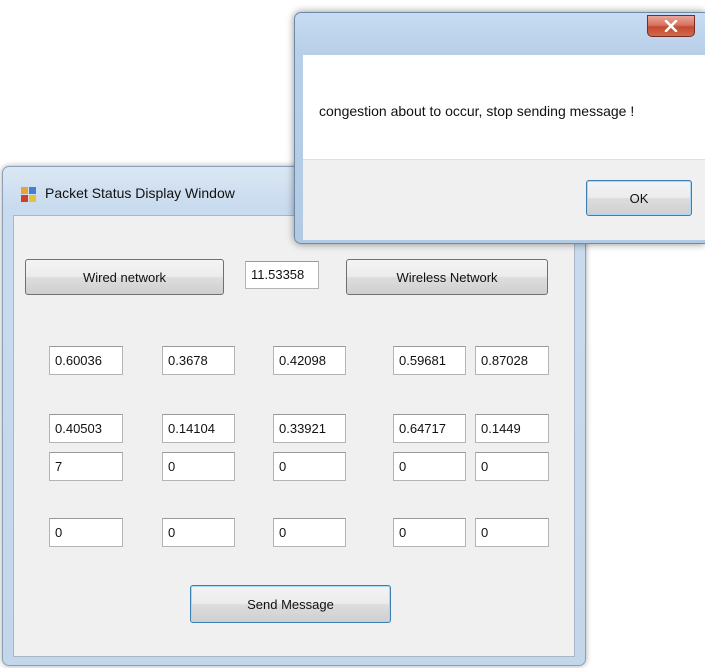 The height and width of the screenshot is (668, 705). Describe the element at coordinates (198, 428) in the screenshot. I see `grid-cell-r2-c2: 0.14104` at that location.